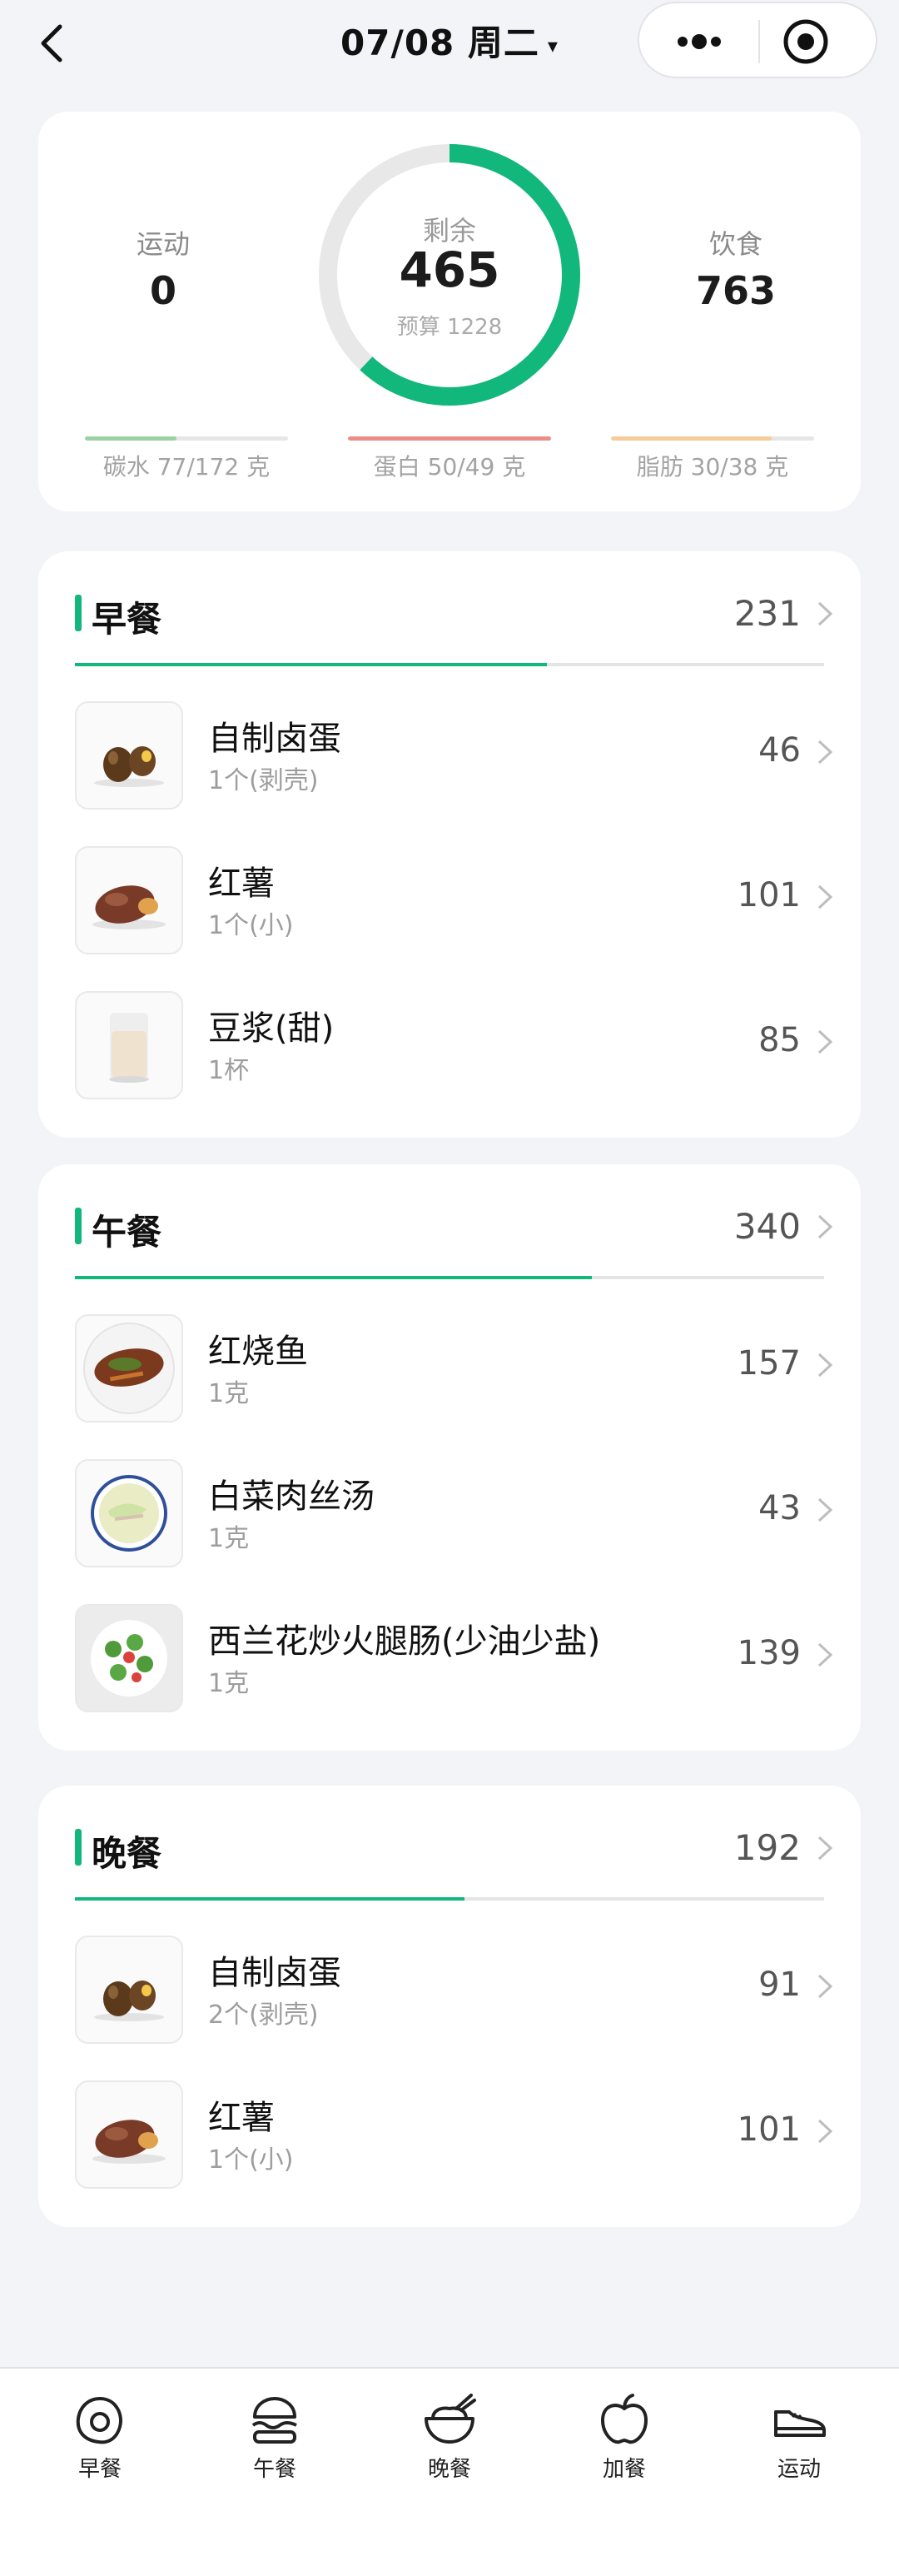 This screenshot has height=2576, width=899. Describe the element at coordinates (449, 1514) in the screenshot. I see `food-item: 白菜肉丝汤 1克 43` at that location.